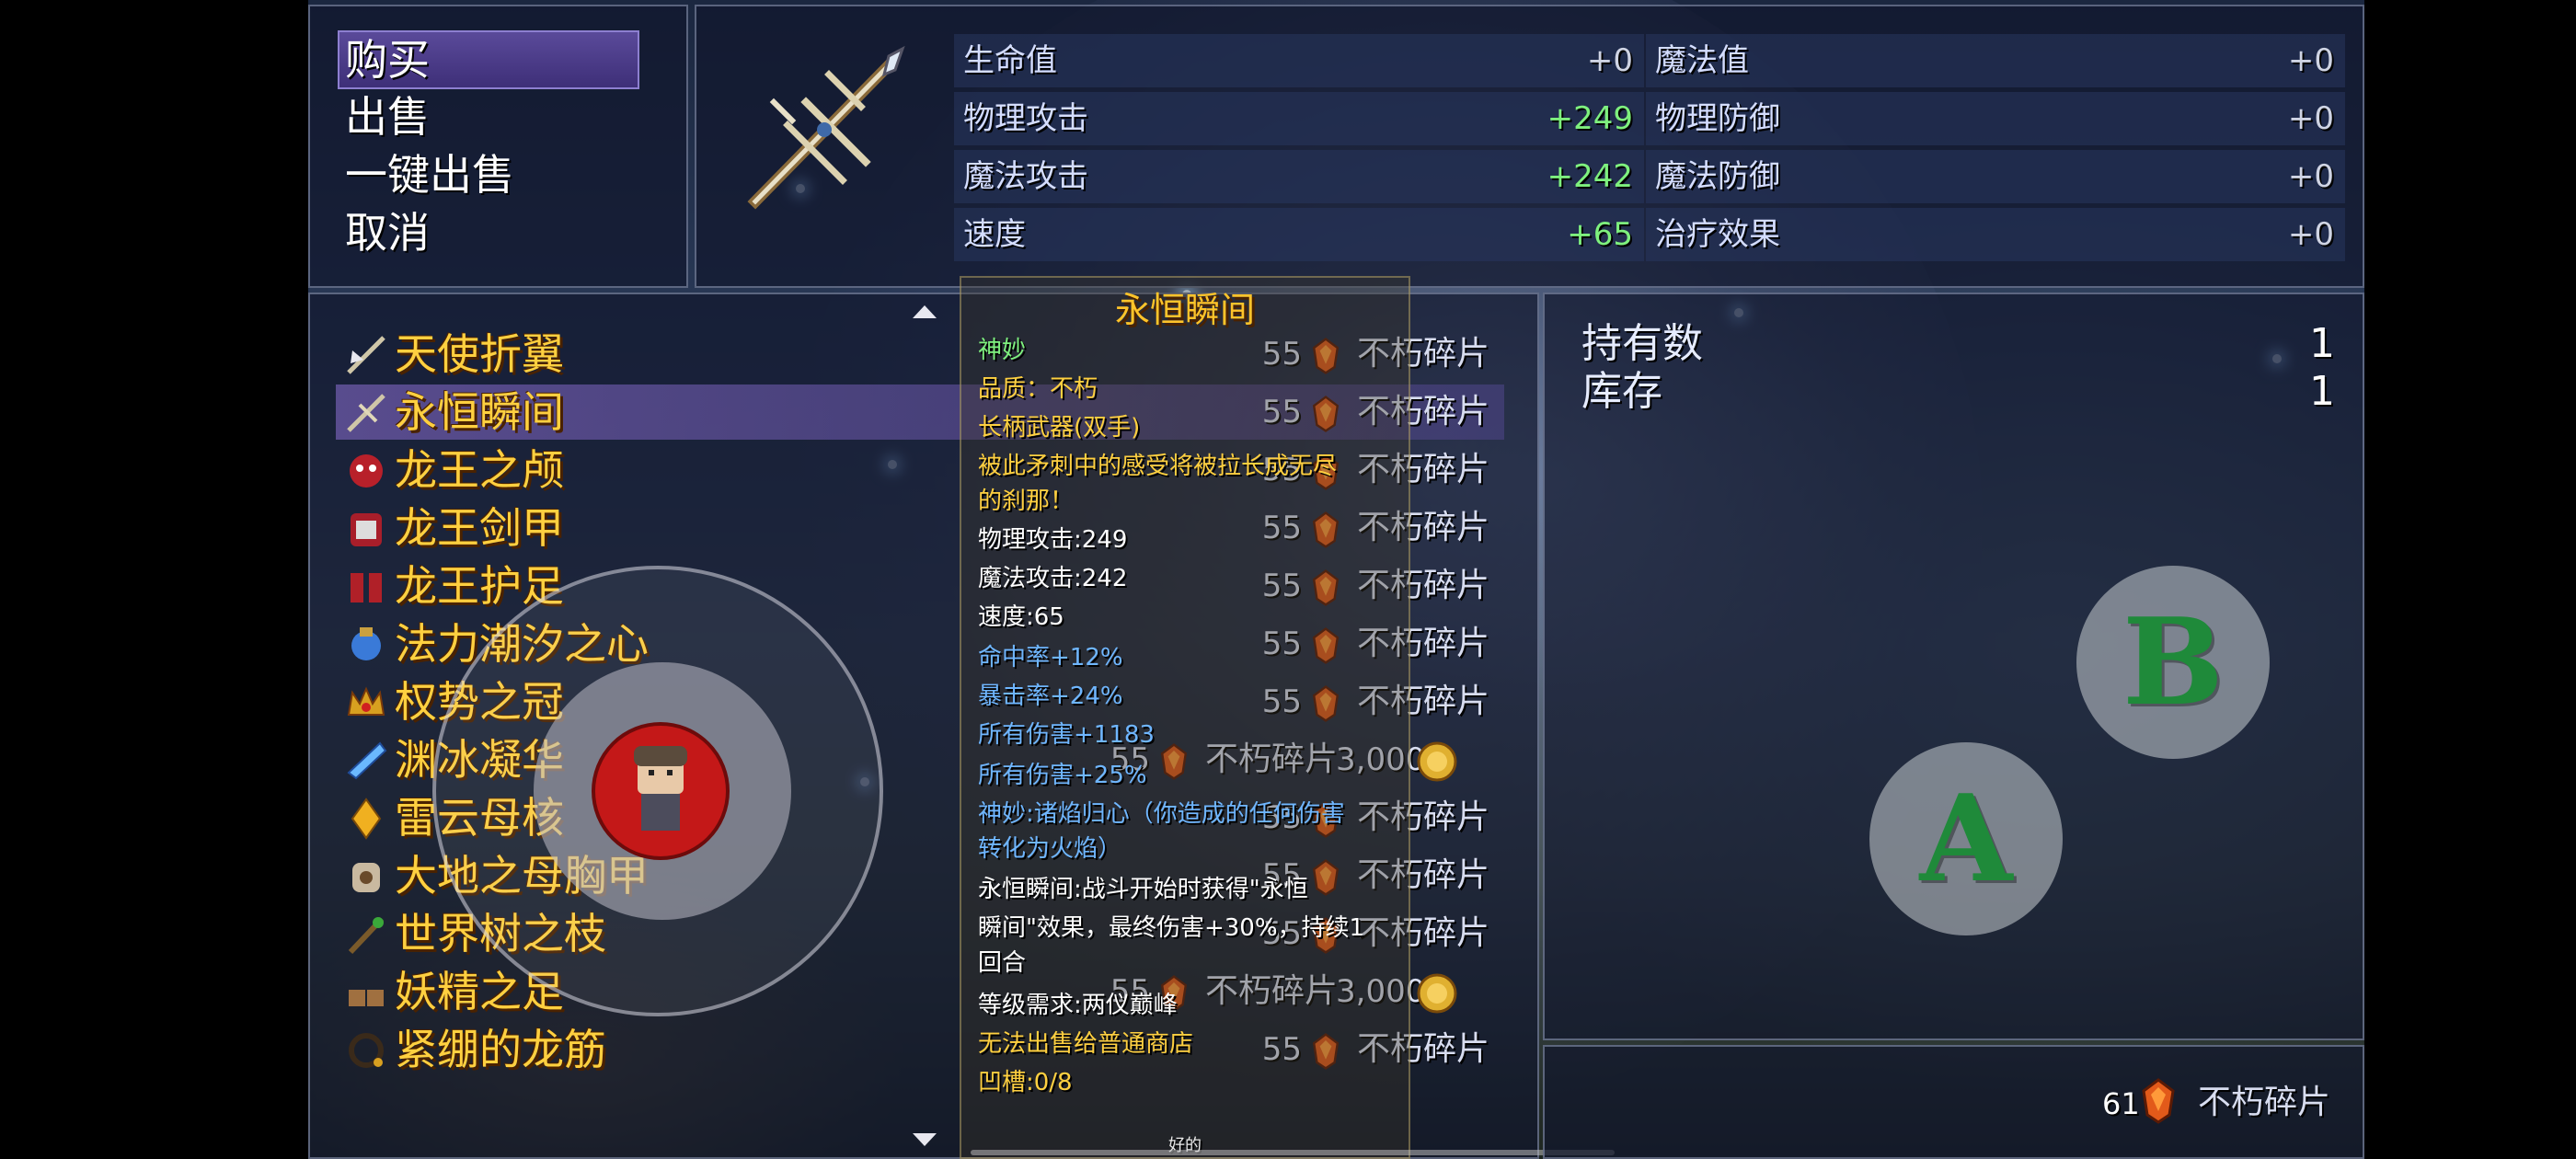 The width and height of the screenshot is (2576, 1159). I want to click on stat-row: 魔法防御 +0, so click(1995, 176).